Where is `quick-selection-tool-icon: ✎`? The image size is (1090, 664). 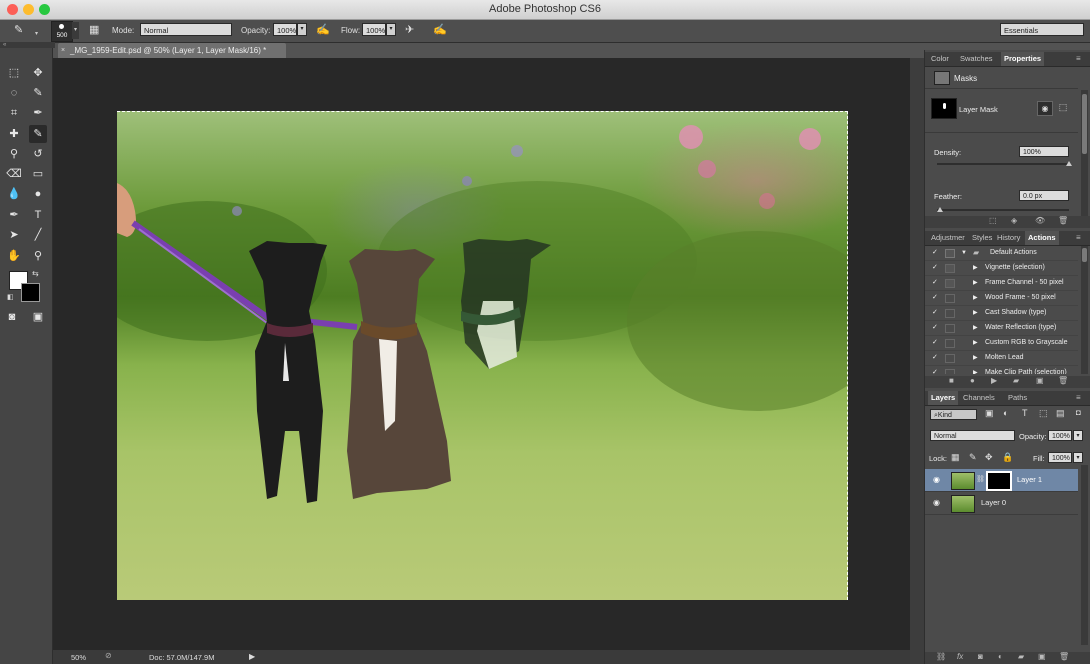 quick-selection-tool-icon: ✎ is located at coordinates (38, 93).